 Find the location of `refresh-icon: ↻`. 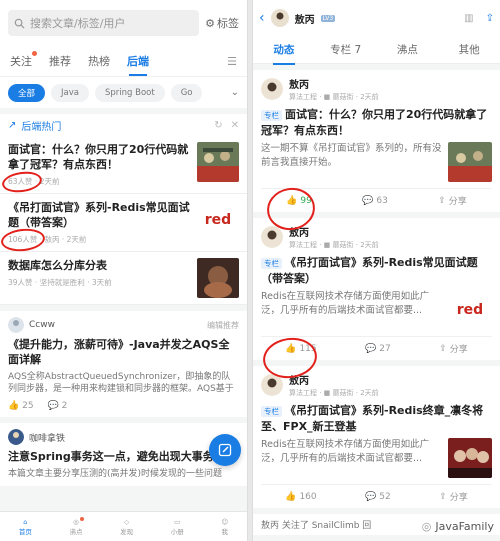

refresh-icon: ↻ is located at coordinates (218, 125).